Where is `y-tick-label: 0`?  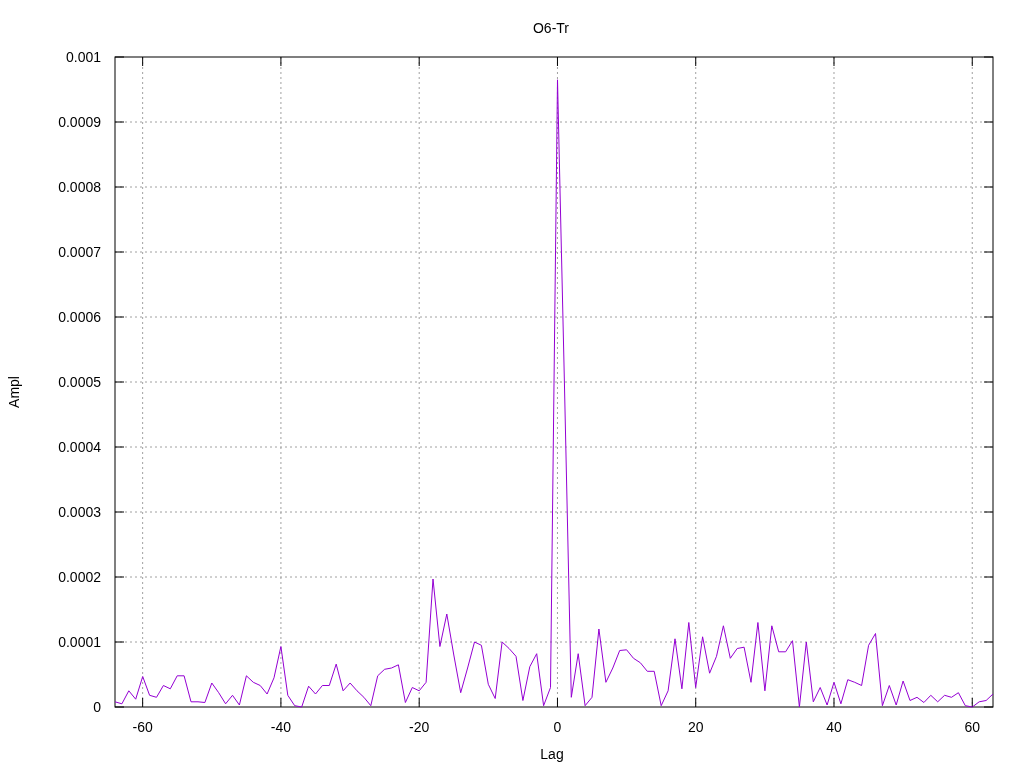
y-tick-label: 0 is located at coordinates (97, 707).